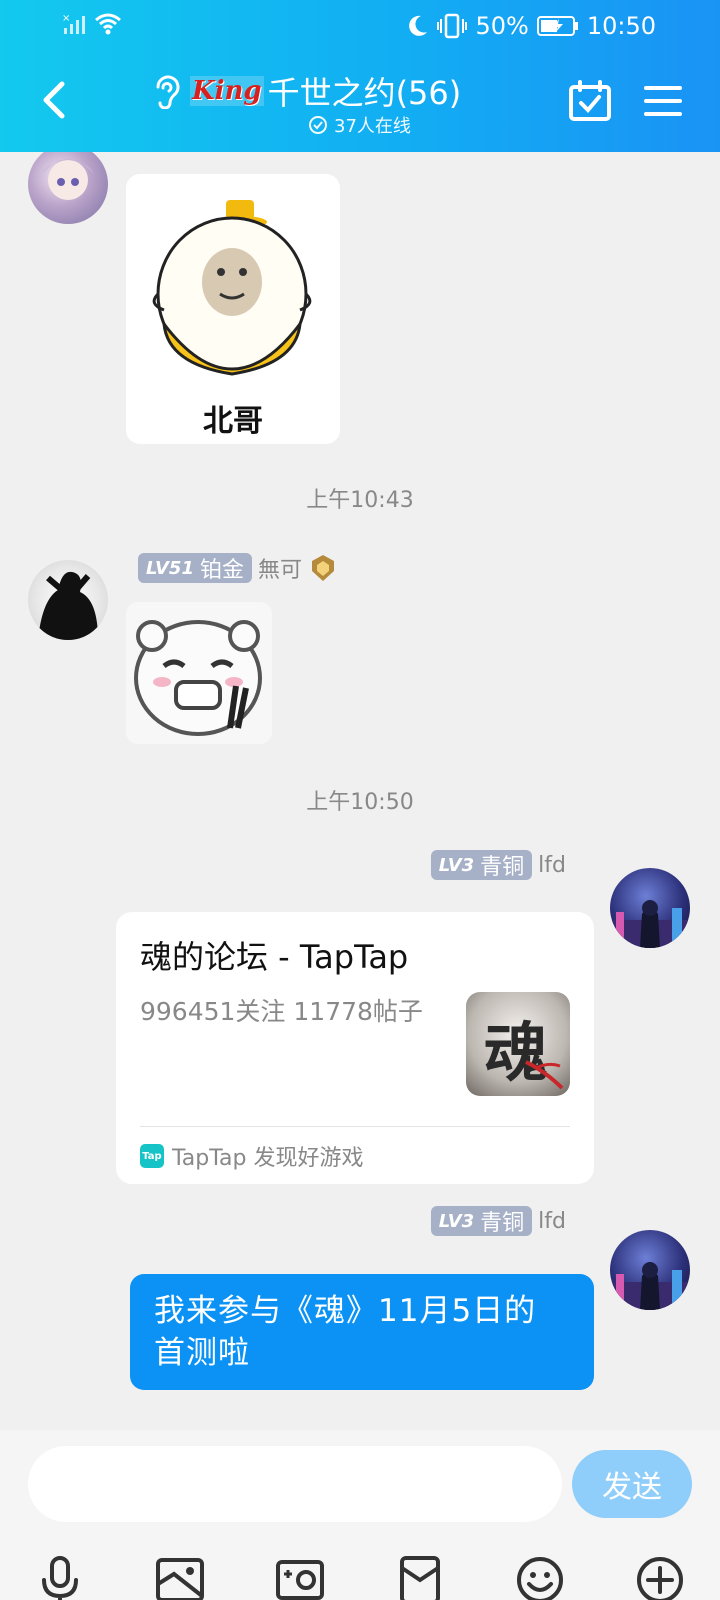 Image resolution: width=720 pixels, height=1600 pixels. Describe the element at coordinates (323, 568) in the screenshot. I see `rank-emblem-icon` at that location.